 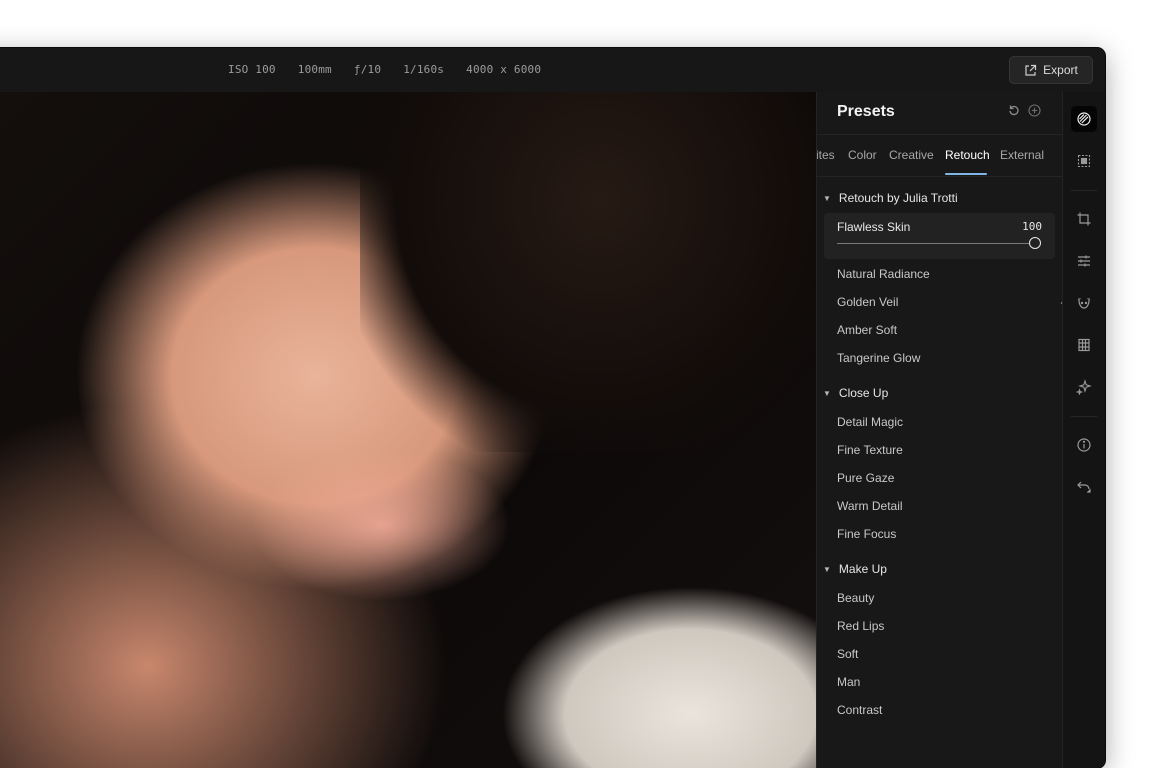 What do you see at coordinates (848, 682) in the screenshot?
I see `list-item: Man` at bounding box center [848, 682].